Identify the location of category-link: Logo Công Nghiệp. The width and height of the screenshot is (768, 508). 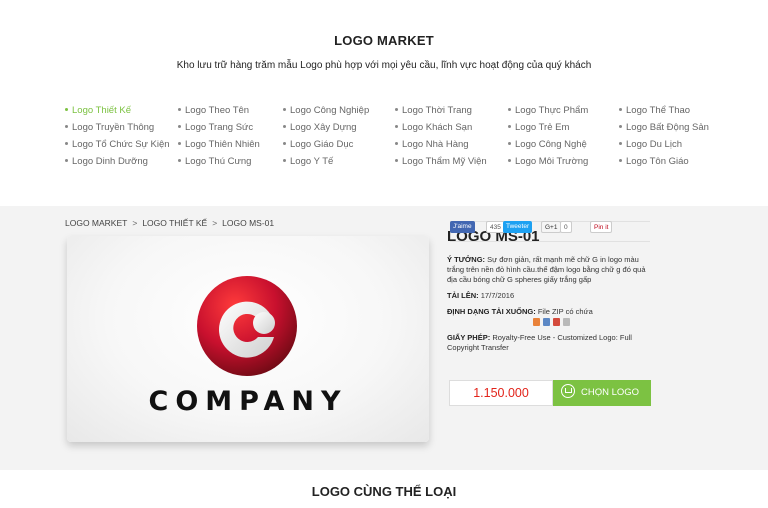
(326, 110).